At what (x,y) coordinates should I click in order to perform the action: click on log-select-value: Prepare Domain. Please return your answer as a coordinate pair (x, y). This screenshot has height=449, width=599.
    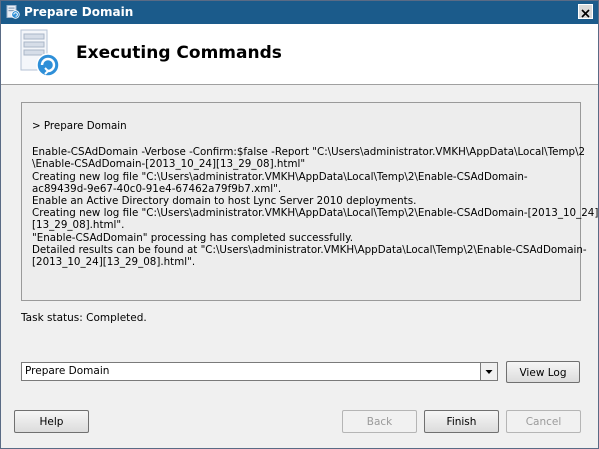
    Looking at the image, I should click on (67, 371).